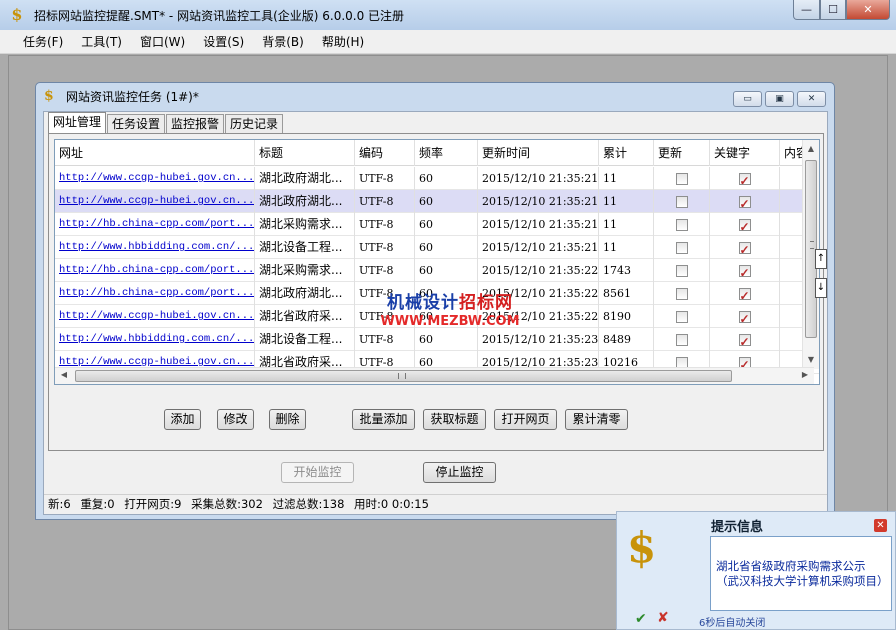 This screenshot has height=630, width=896. Describe the element at coordinates (538, 224) in the screenshot. I see `update-time-cell: 2015/12/10 21:35:21` at that location.